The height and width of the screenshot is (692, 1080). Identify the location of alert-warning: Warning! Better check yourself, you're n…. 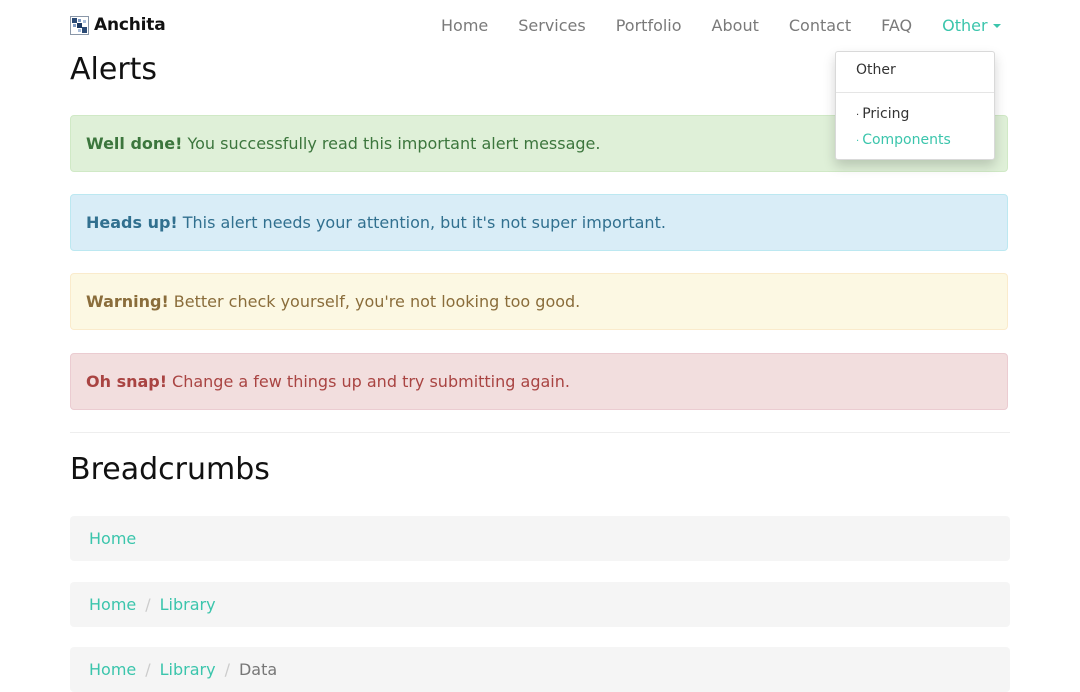
(539, 301).